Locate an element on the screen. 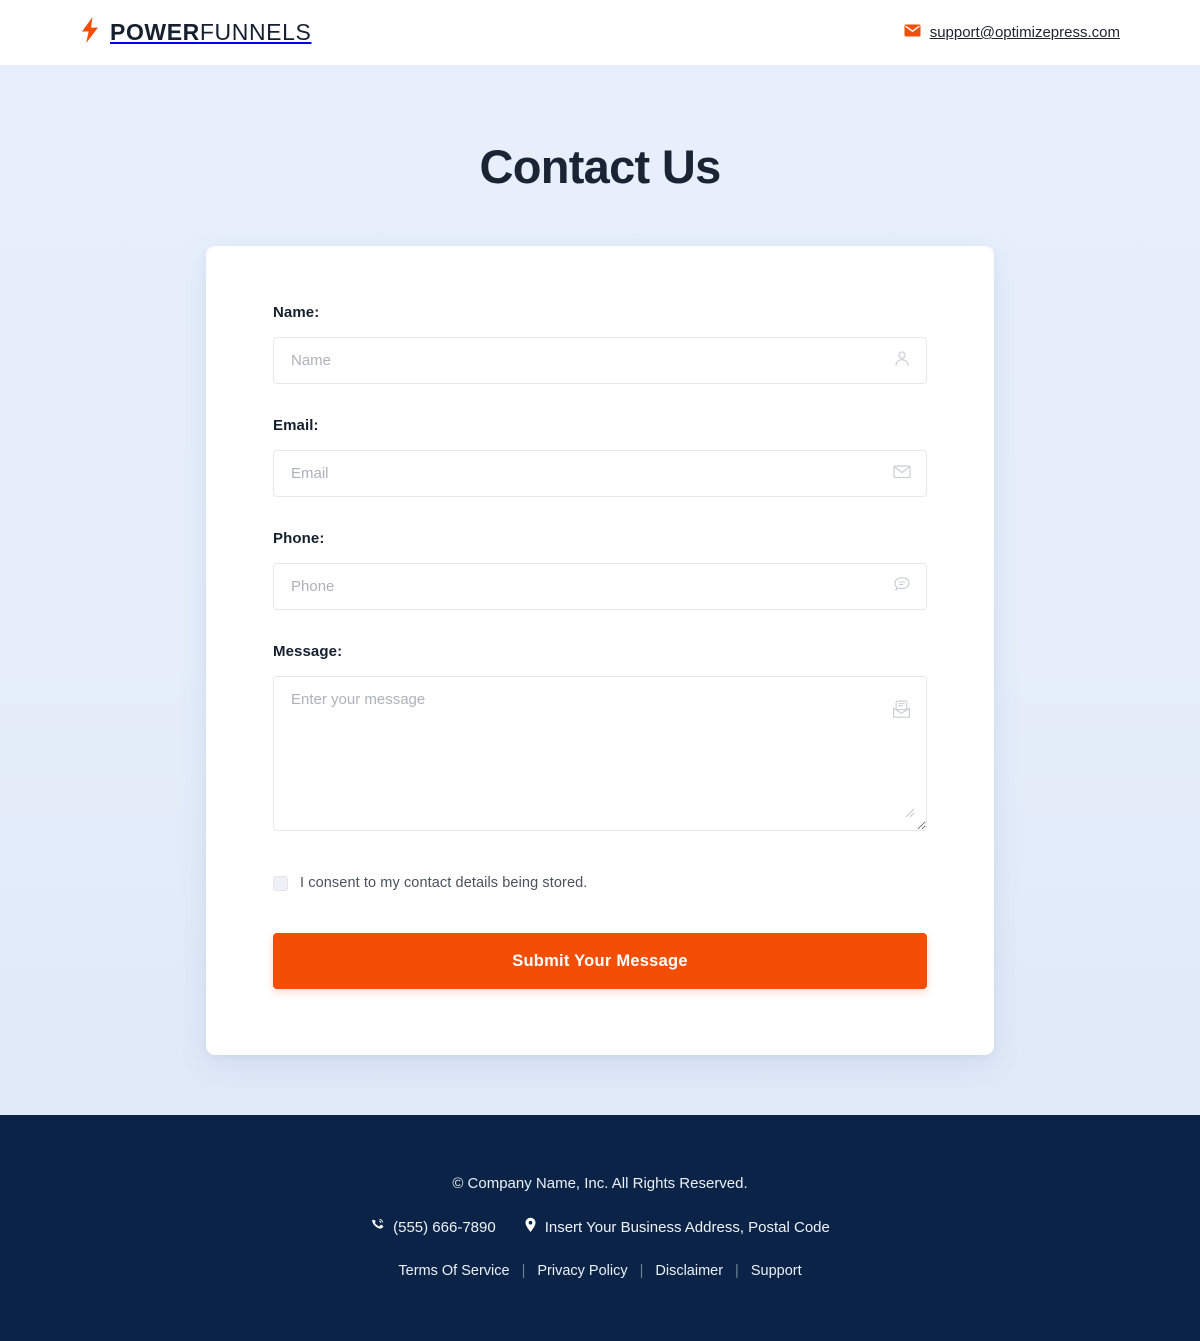 The height and width of the screenshot is (1341, 1200). message-textarea is located at coordinates (600, 753).